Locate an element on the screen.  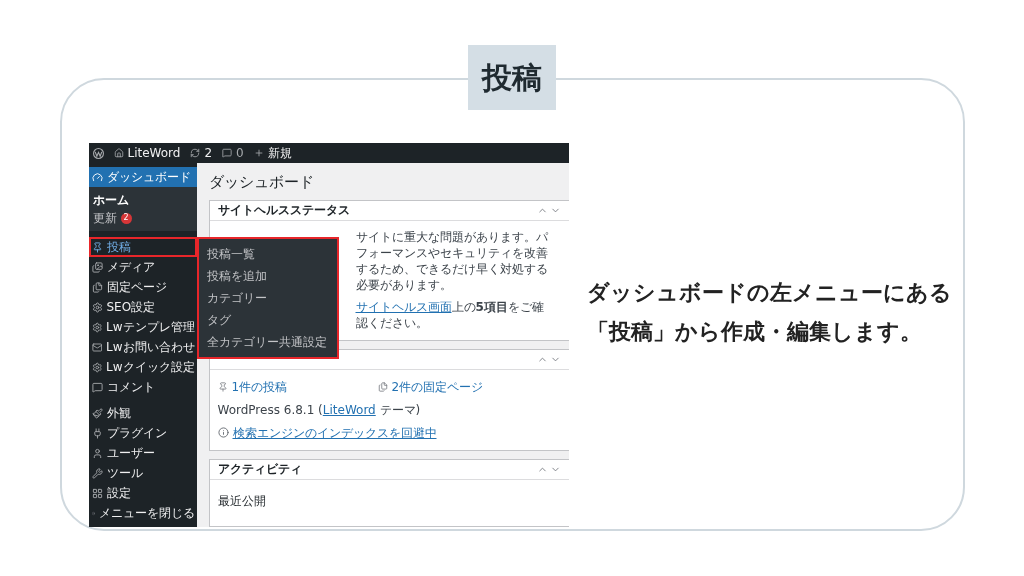
caption-text: ダッシュボードの左メニューにある is located at coordinates (769, 293).